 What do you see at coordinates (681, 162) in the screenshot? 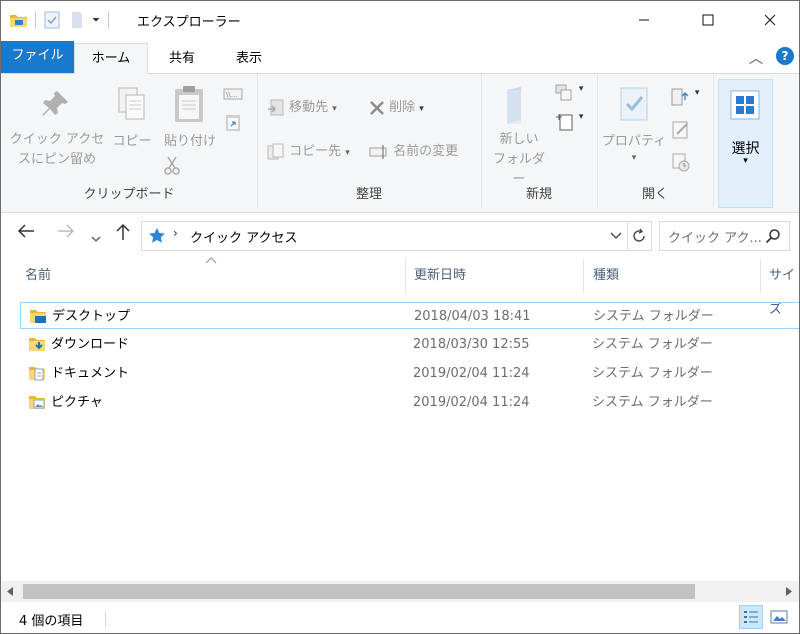
I see `history-icon` at bounding box center [681, 162].